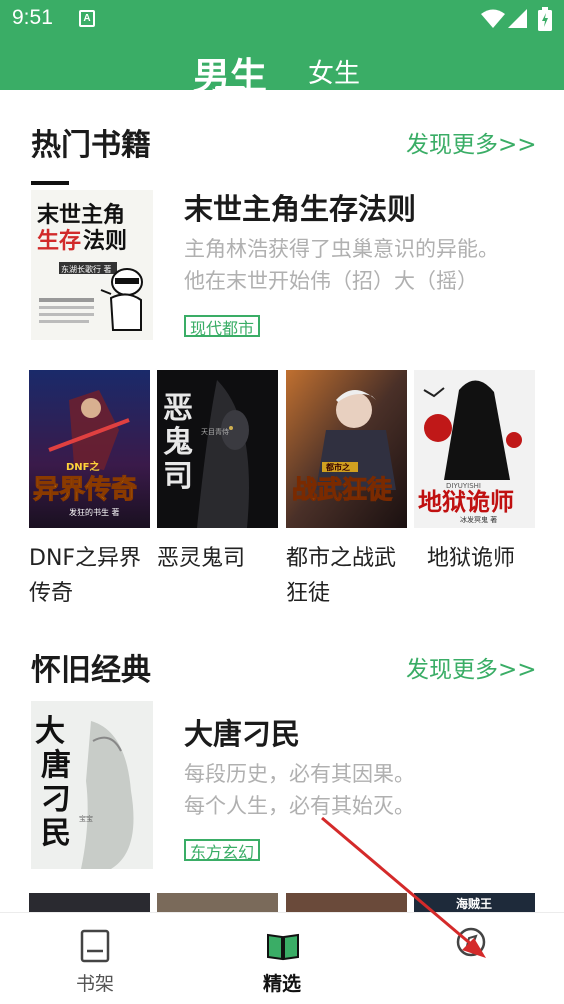  Describe the element at coordinates (85, 490) in the screenshot. I see `svg-text: 异界传奇` at that location.